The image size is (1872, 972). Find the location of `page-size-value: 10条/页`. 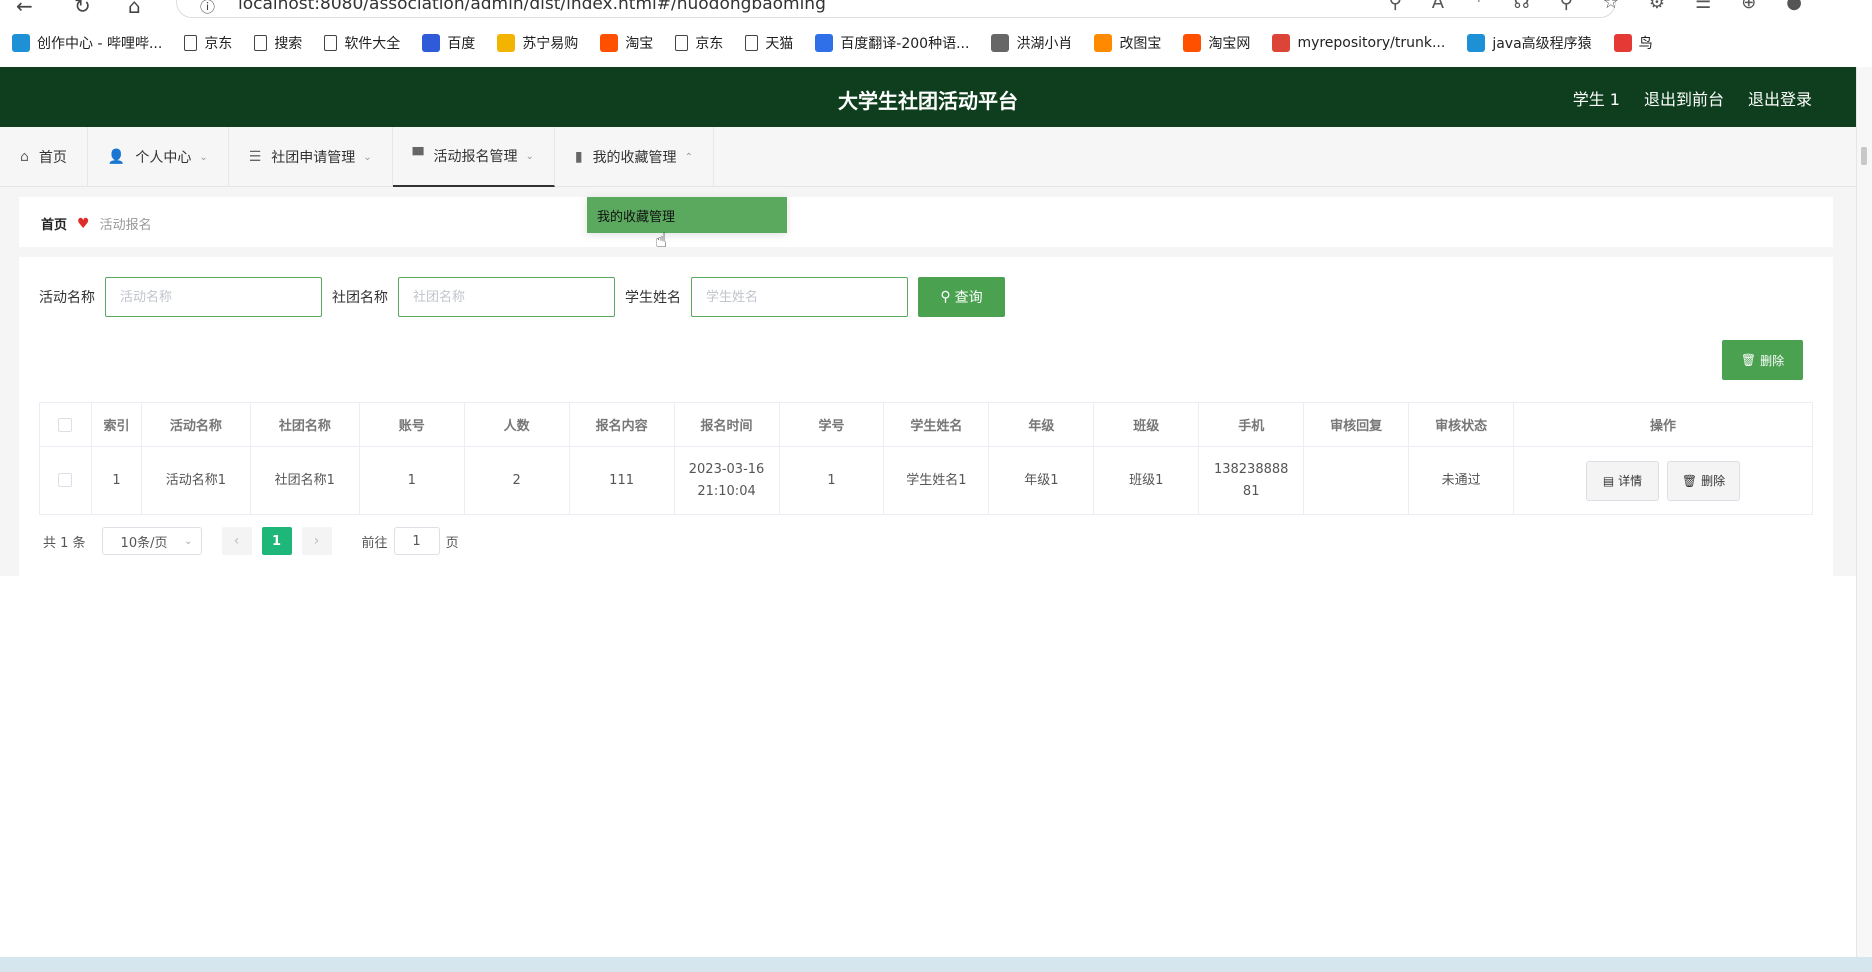

page-size-value: 10条/页 is located at coordinates (144, 543).